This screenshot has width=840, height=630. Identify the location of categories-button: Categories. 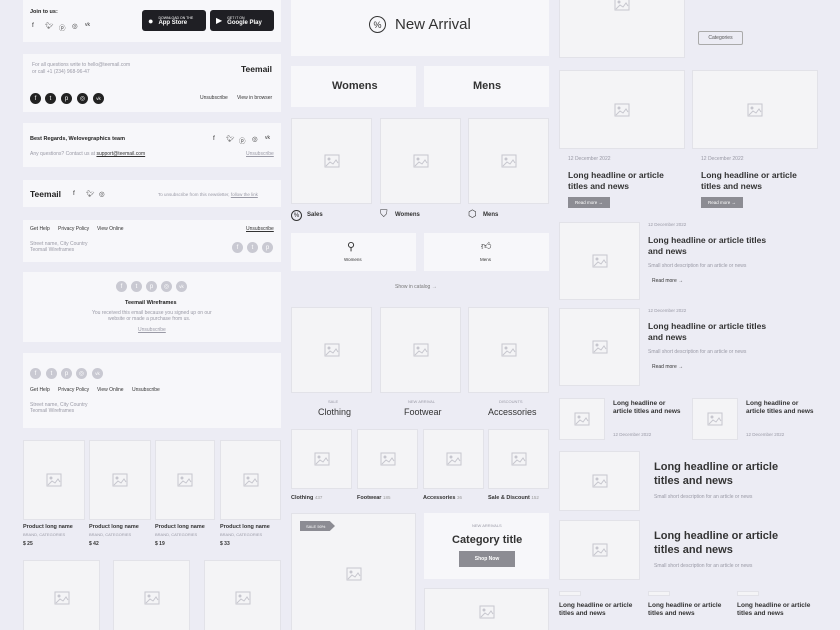
(720, 38).